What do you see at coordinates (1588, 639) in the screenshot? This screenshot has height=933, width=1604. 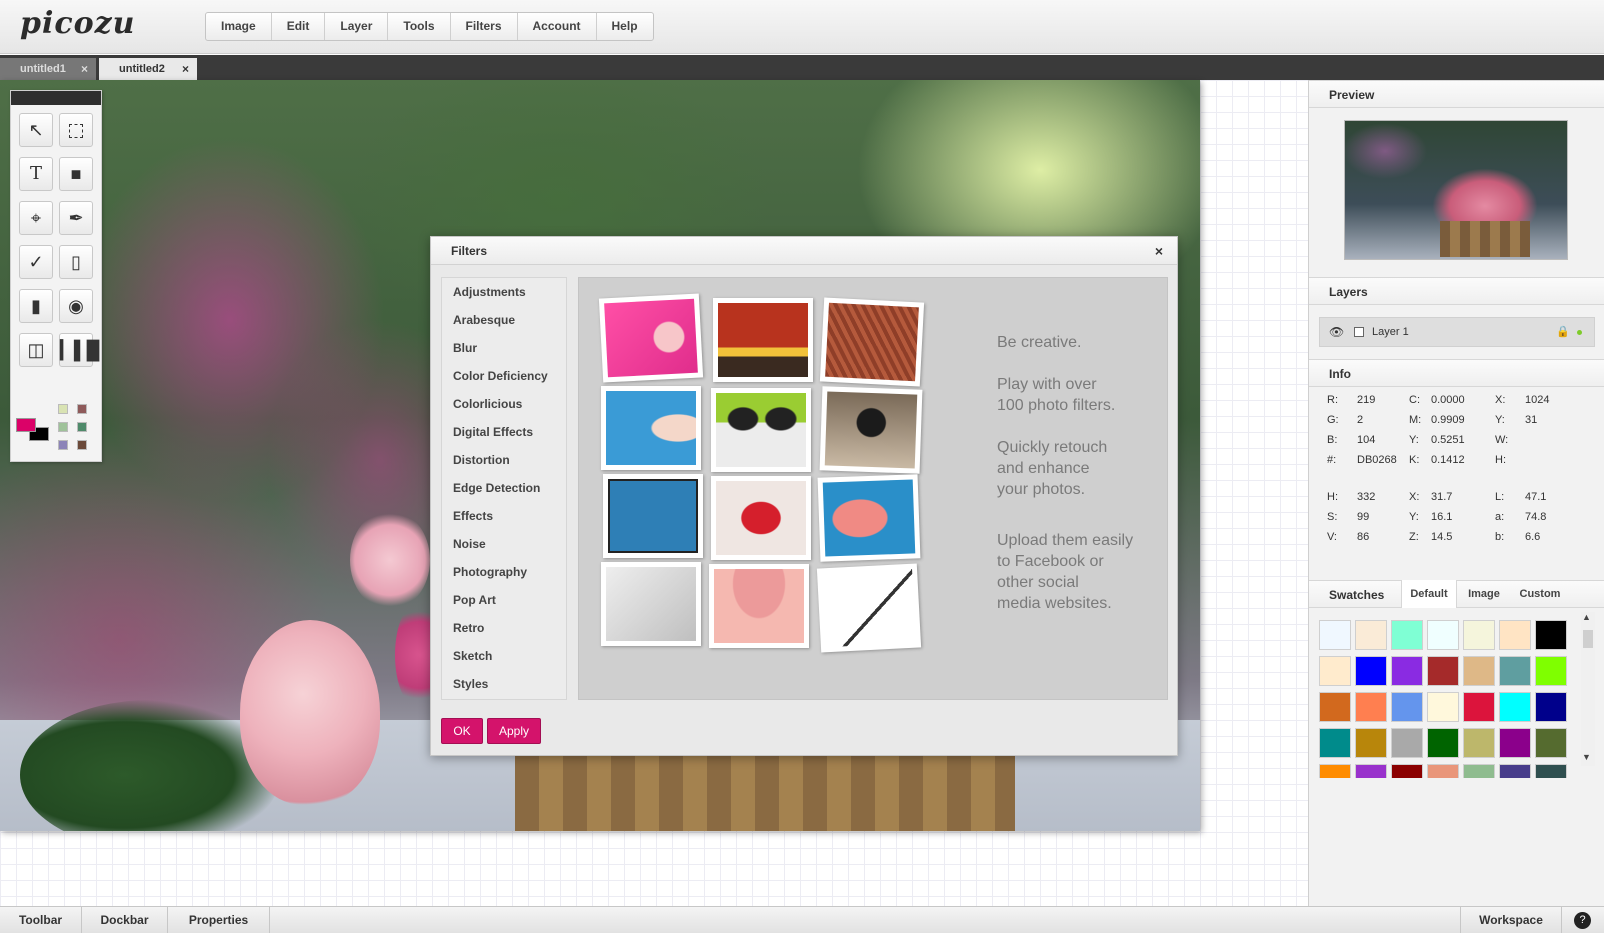 I see `scrollbar-thumb` at bounding box center [1588, 639].